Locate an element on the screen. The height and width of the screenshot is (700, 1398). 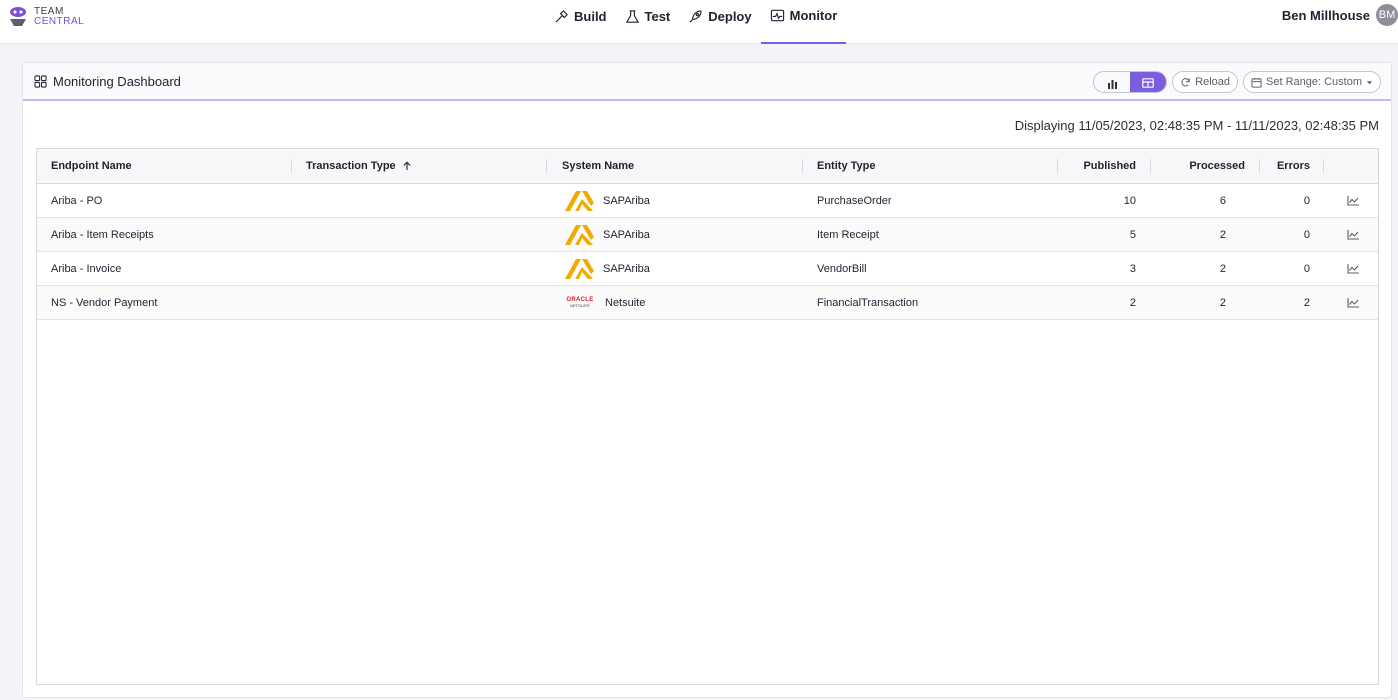
main-nav: Build Test Deploy Monitor is located at coordinates (696, 22).